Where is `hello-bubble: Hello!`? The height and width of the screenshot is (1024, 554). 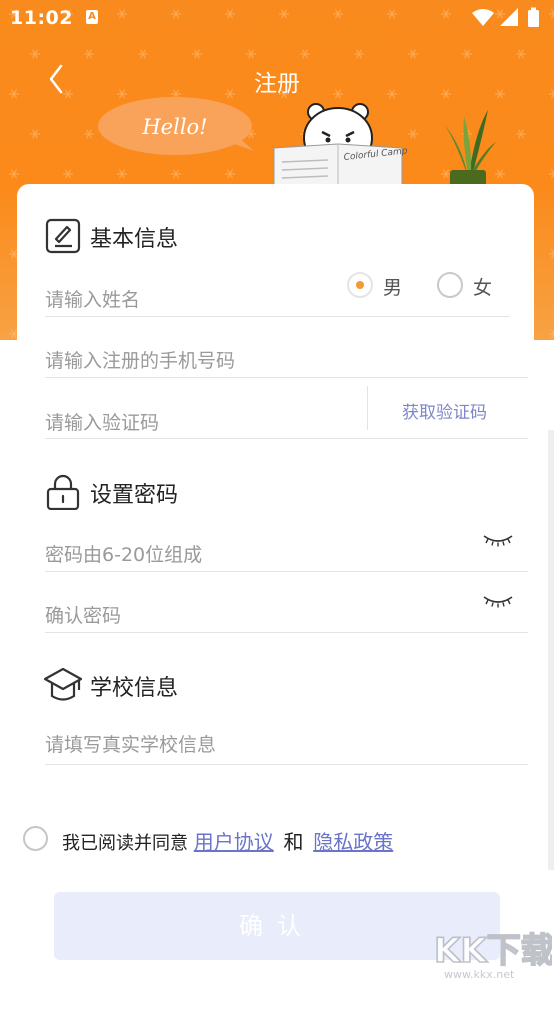
hello-bubble: Hello! is located at coordinates (178, 129).